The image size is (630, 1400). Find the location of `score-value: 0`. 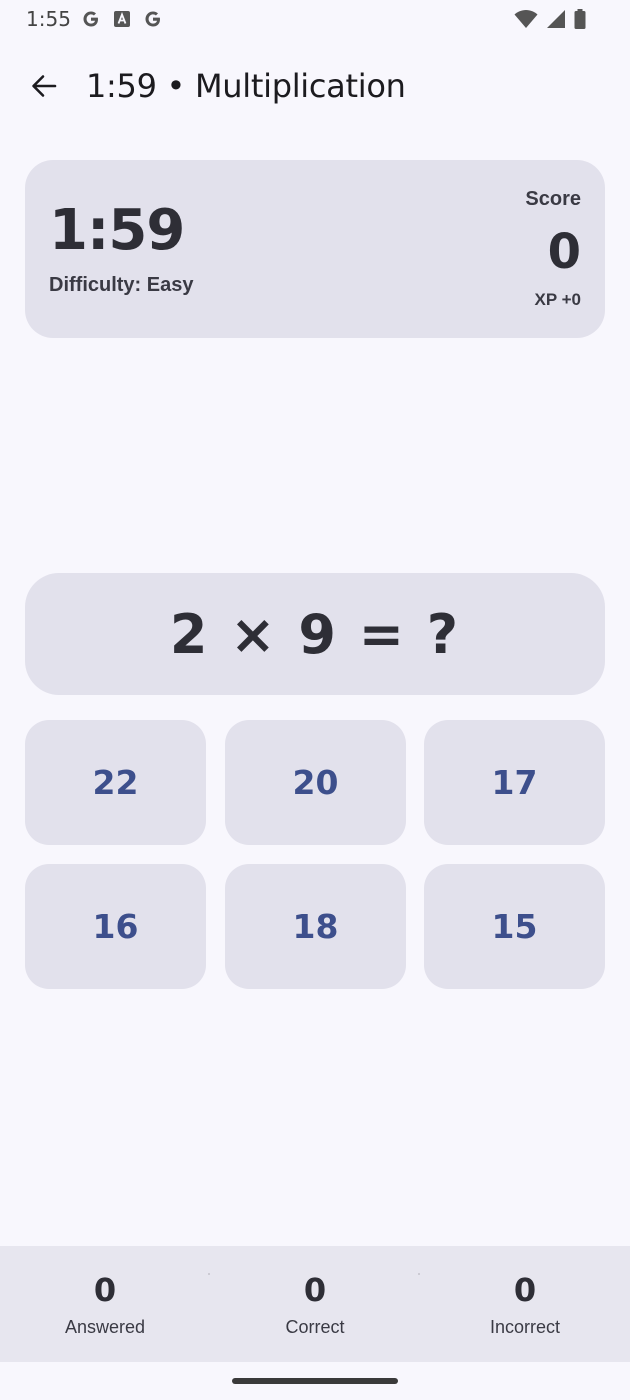

score-value: 0 is located at coordinates (564, 252).